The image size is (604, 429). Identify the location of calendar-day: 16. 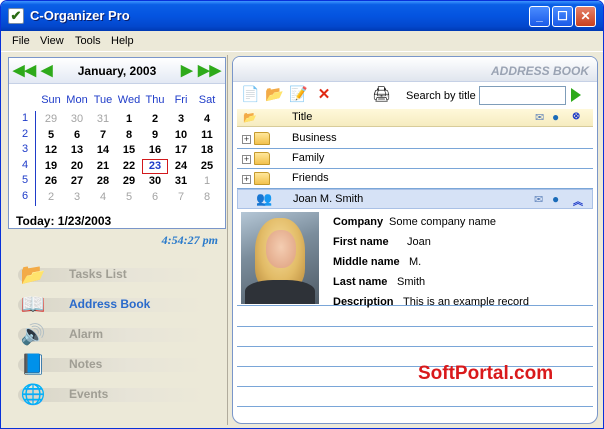
(155, 150).